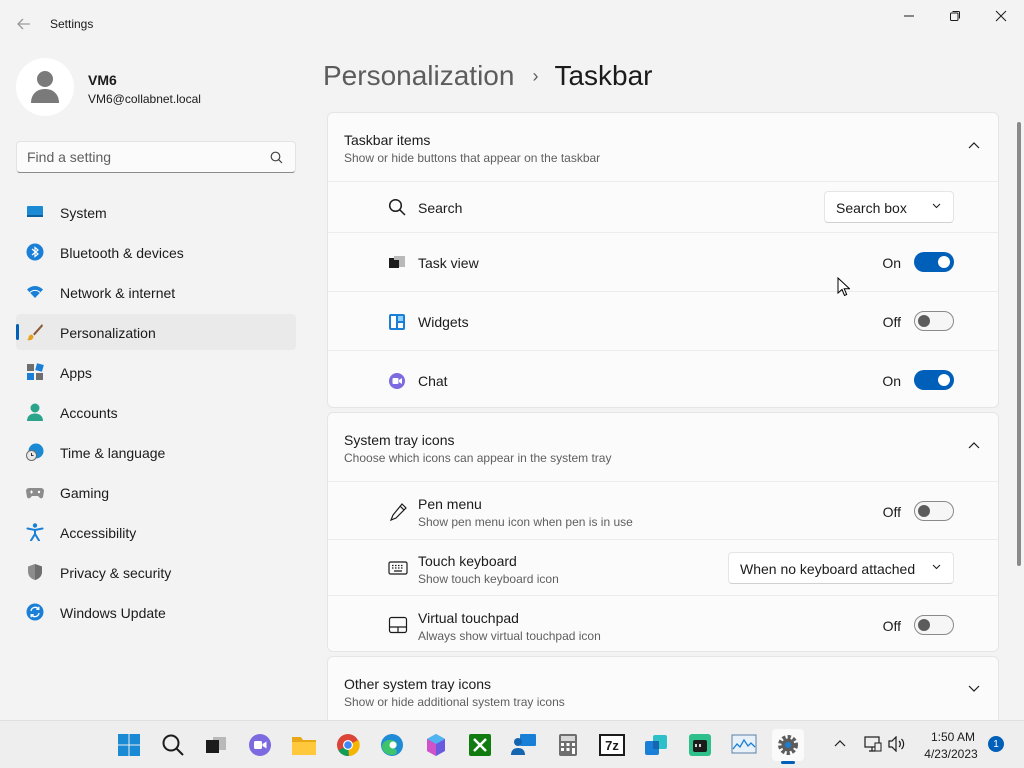  I want to click on taskbar-resource-monitor-button, so click(744, 745).